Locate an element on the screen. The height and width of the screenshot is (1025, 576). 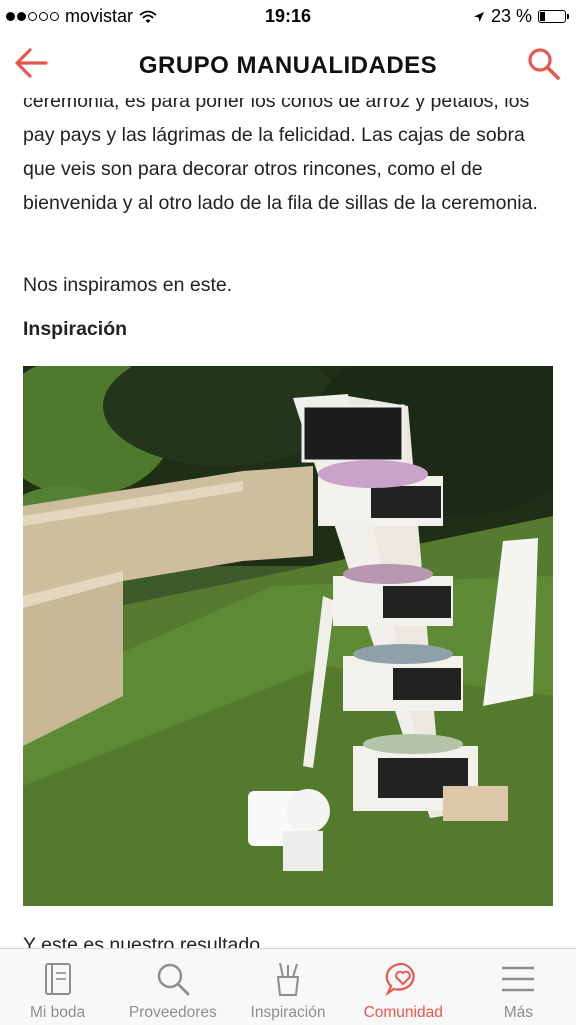
post-paragraph-inspiration: Nos inspiramos en este. is located at coordinates (128, 285).